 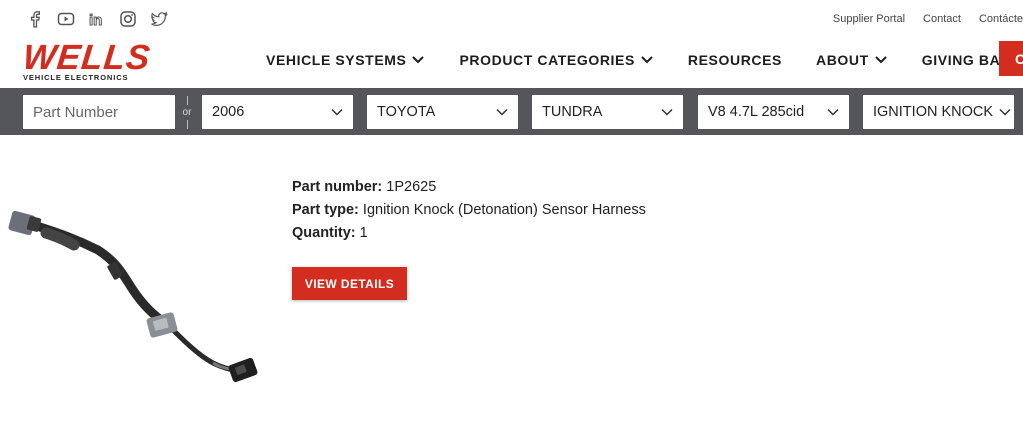 What do you see at coordinates (35, 19) in the screenshot?
I see `facebook-icon` at bounding box center [35, 19].